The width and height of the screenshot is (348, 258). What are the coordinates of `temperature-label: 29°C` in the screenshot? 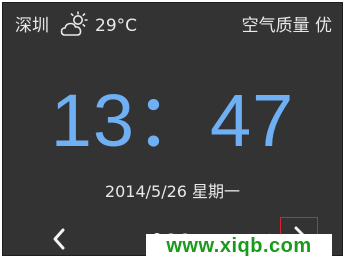 It's located at (116, 26).